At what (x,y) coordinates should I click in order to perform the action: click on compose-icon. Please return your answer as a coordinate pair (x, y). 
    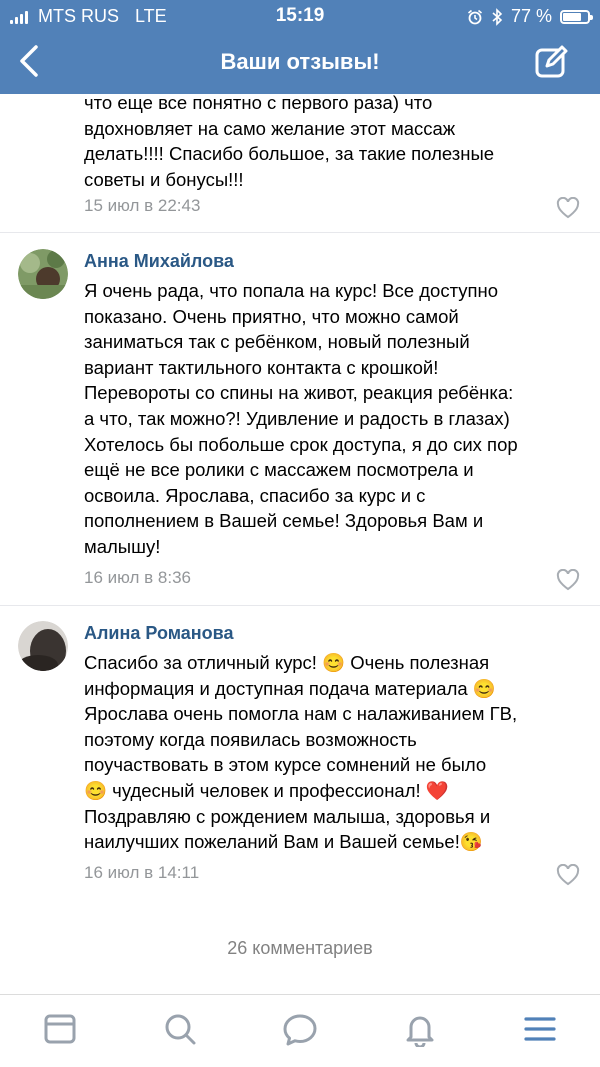
    Looking at the image, I should click on (552, 62).